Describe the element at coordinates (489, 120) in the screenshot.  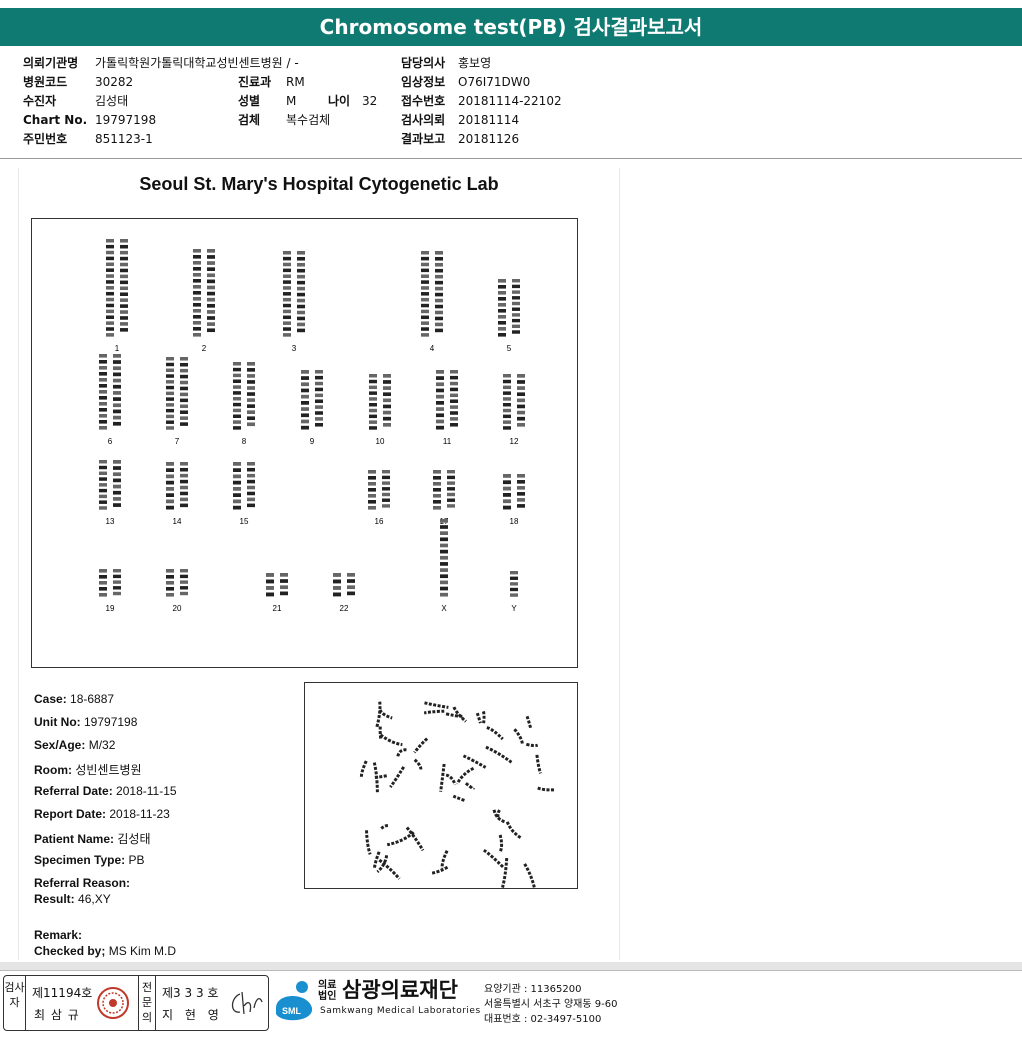
I see `field-value: 20181114` at that location.